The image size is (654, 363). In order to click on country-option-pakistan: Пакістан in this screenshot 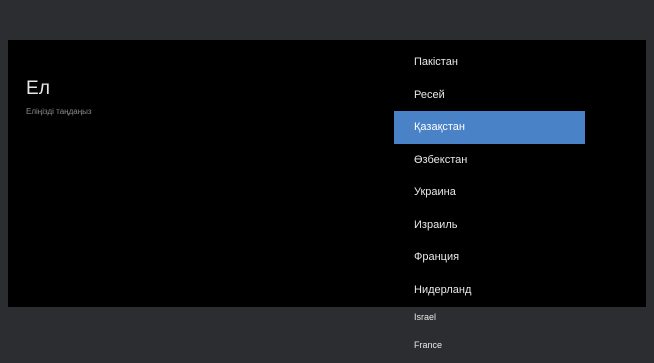, I will do `click(489, 62)`.